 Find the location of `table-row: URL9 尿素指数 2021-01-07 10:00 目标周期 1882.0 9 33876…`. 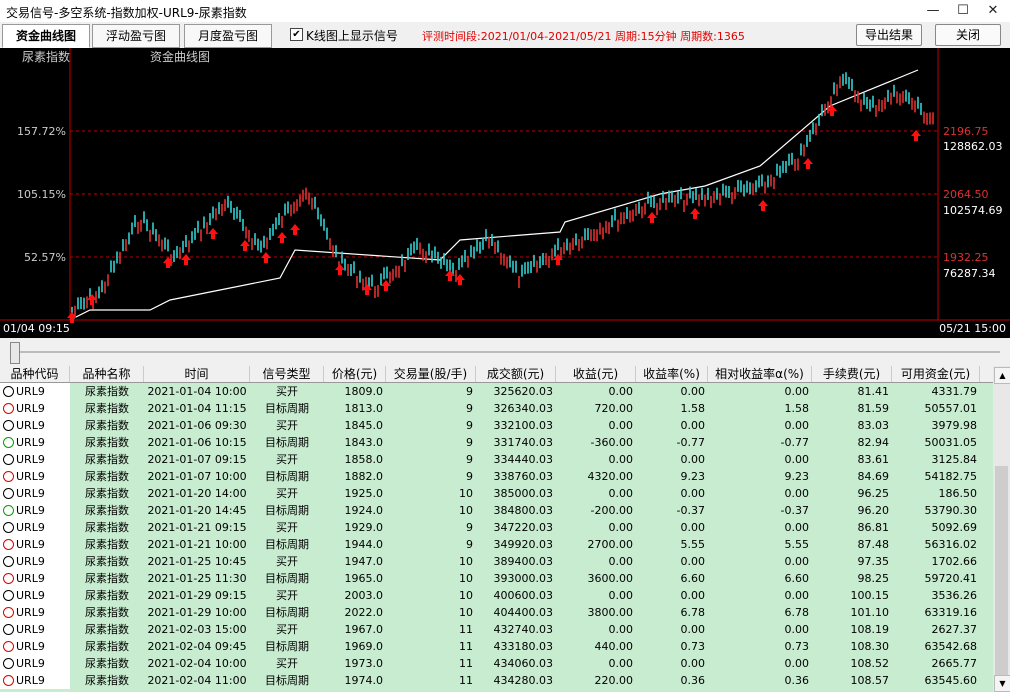

table-row: URL9 尿素指数 2021-01-07 10:00 目标周期 1882.0 9 33876… is located at coordinates (496, 476).